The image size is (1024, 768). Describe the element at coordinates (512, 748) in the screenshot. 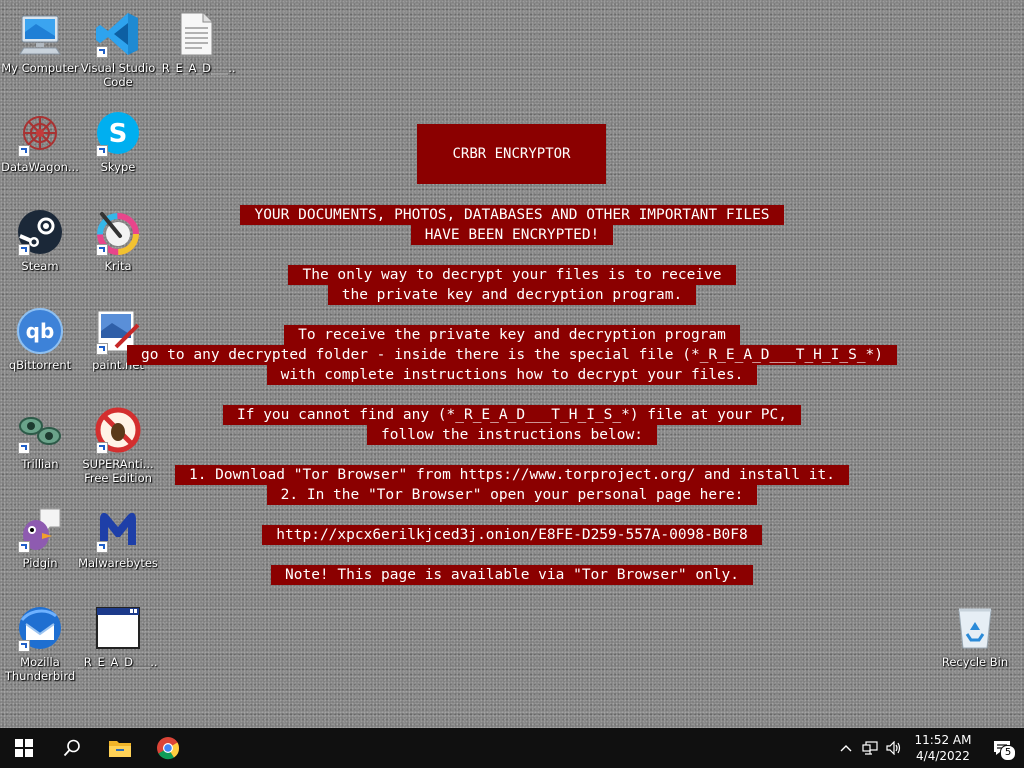

I see `taskbar: 11:52 AM 4/4/2022 5` at that location.